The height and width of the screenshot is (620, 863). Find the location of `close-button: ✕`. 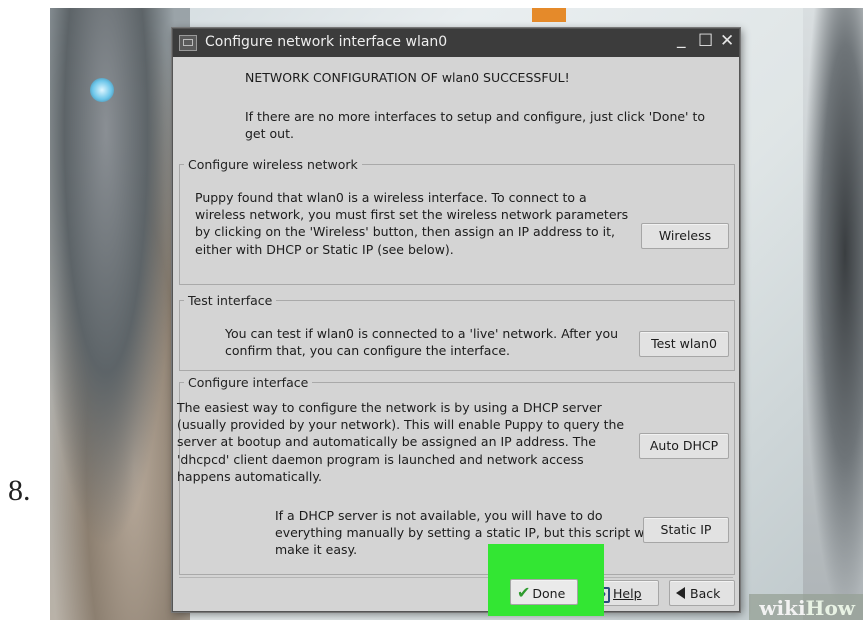

close-button: ✕ is located at coordinates (727, 41).